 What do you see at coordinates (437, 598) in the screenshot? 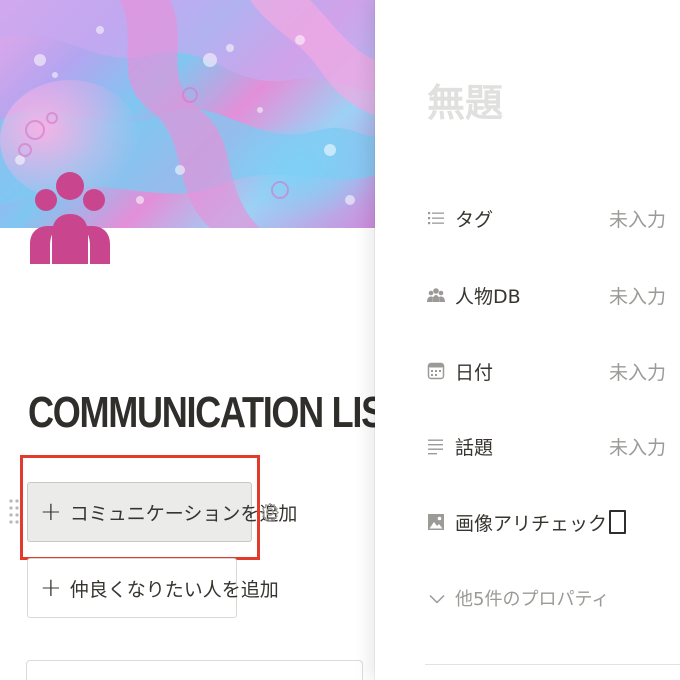
I see `chevron-down-icon` at bounding box center [437, 598].